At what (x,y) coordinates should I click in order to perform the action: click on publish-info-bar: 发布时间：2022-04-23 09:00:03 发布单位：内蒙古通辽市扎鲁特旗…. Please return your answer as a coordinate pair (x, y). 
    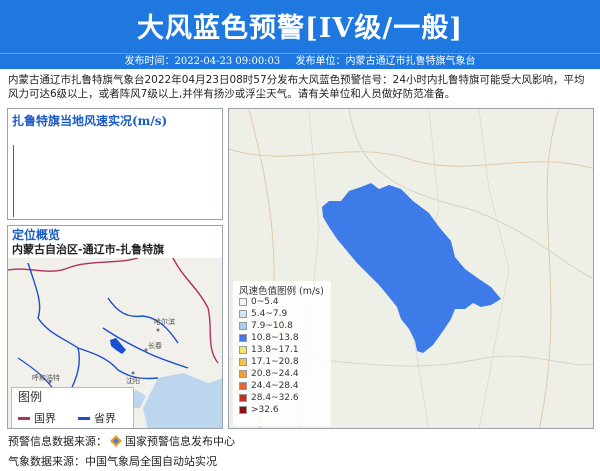
    Looking at the image, I should click on (300, 61).